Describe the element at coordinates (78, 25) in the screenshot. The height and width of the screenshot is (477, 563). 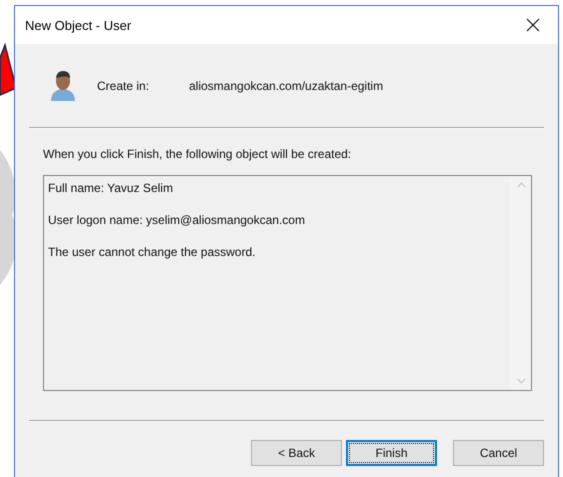
I see `window-title: New Object - User` at that location.